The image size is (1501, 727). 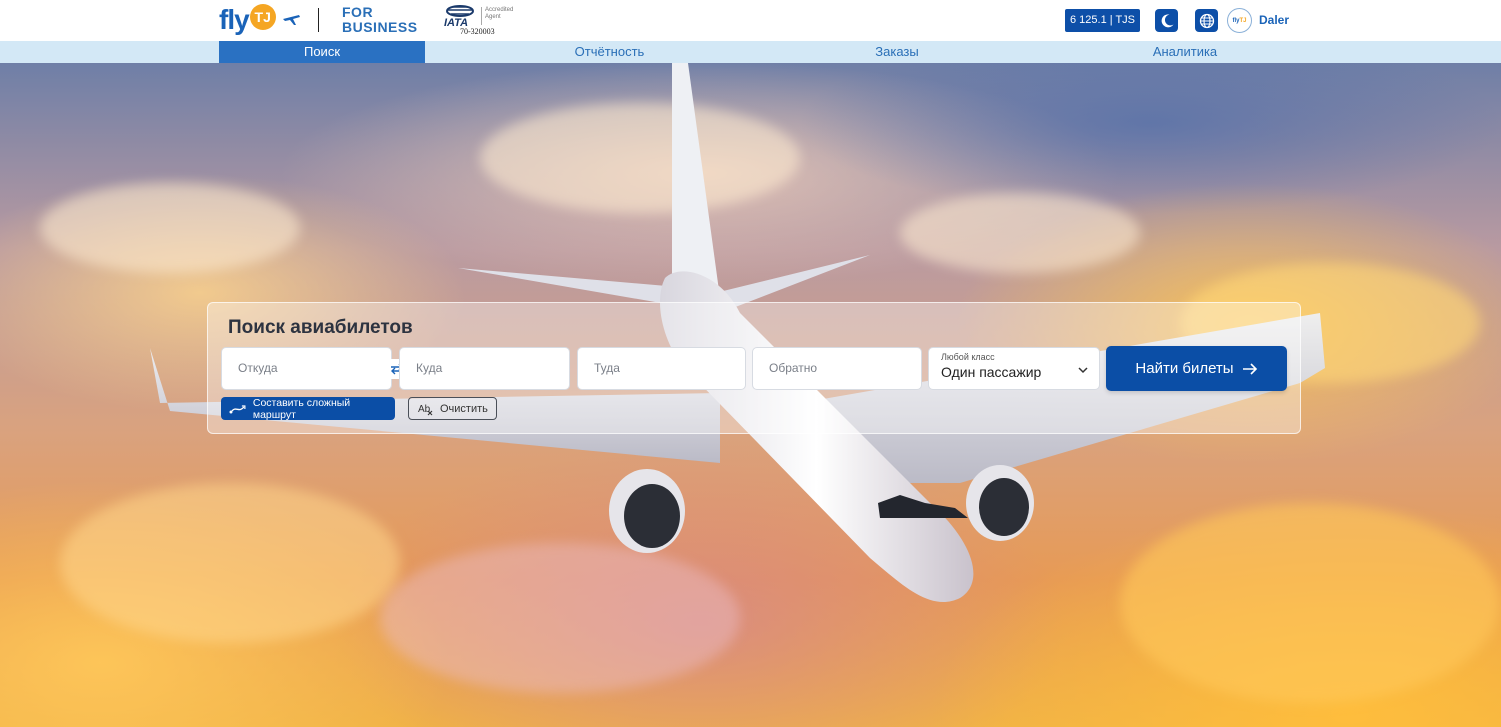 I want to click on return-date-input: Обратно, so click(x=837, y=368).